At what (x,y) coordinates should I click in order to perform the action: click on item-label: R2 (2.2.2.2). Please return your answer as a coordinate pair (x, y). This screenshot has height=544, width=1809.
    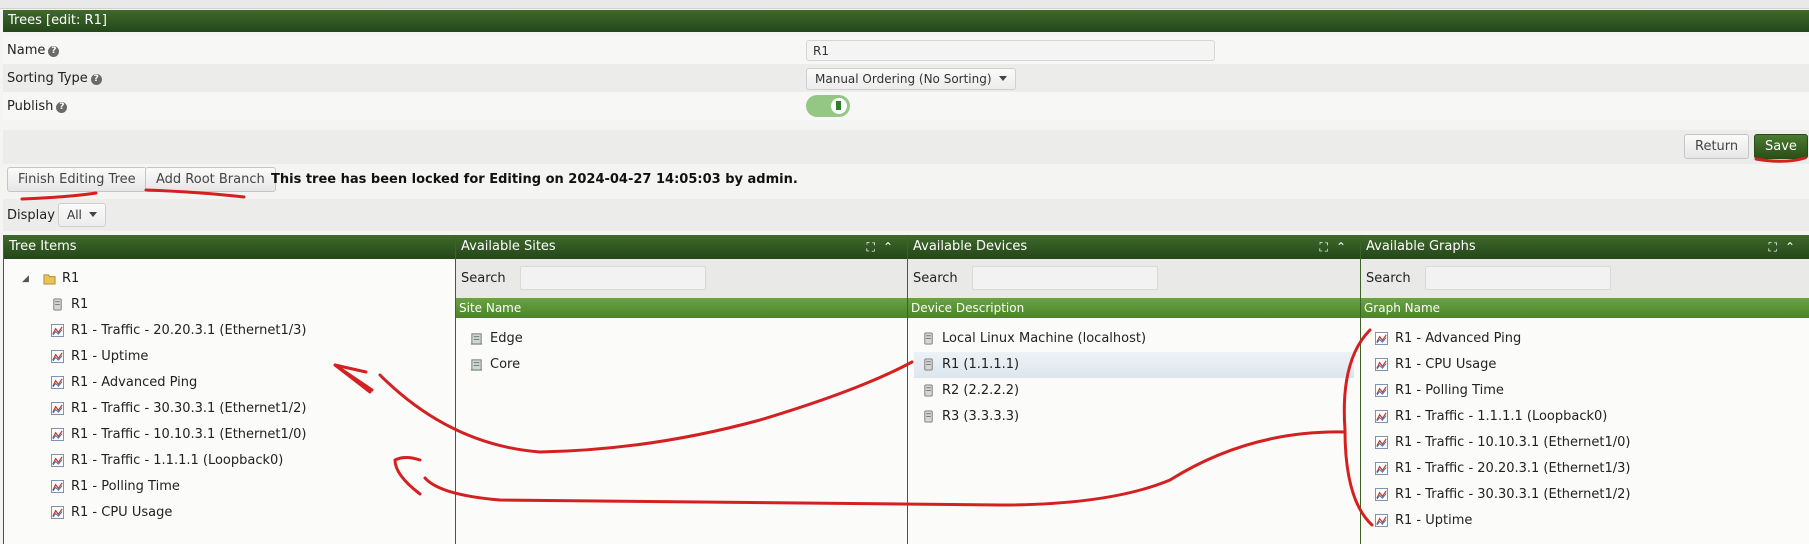
    Looking at the image, I should click on (981, 390).